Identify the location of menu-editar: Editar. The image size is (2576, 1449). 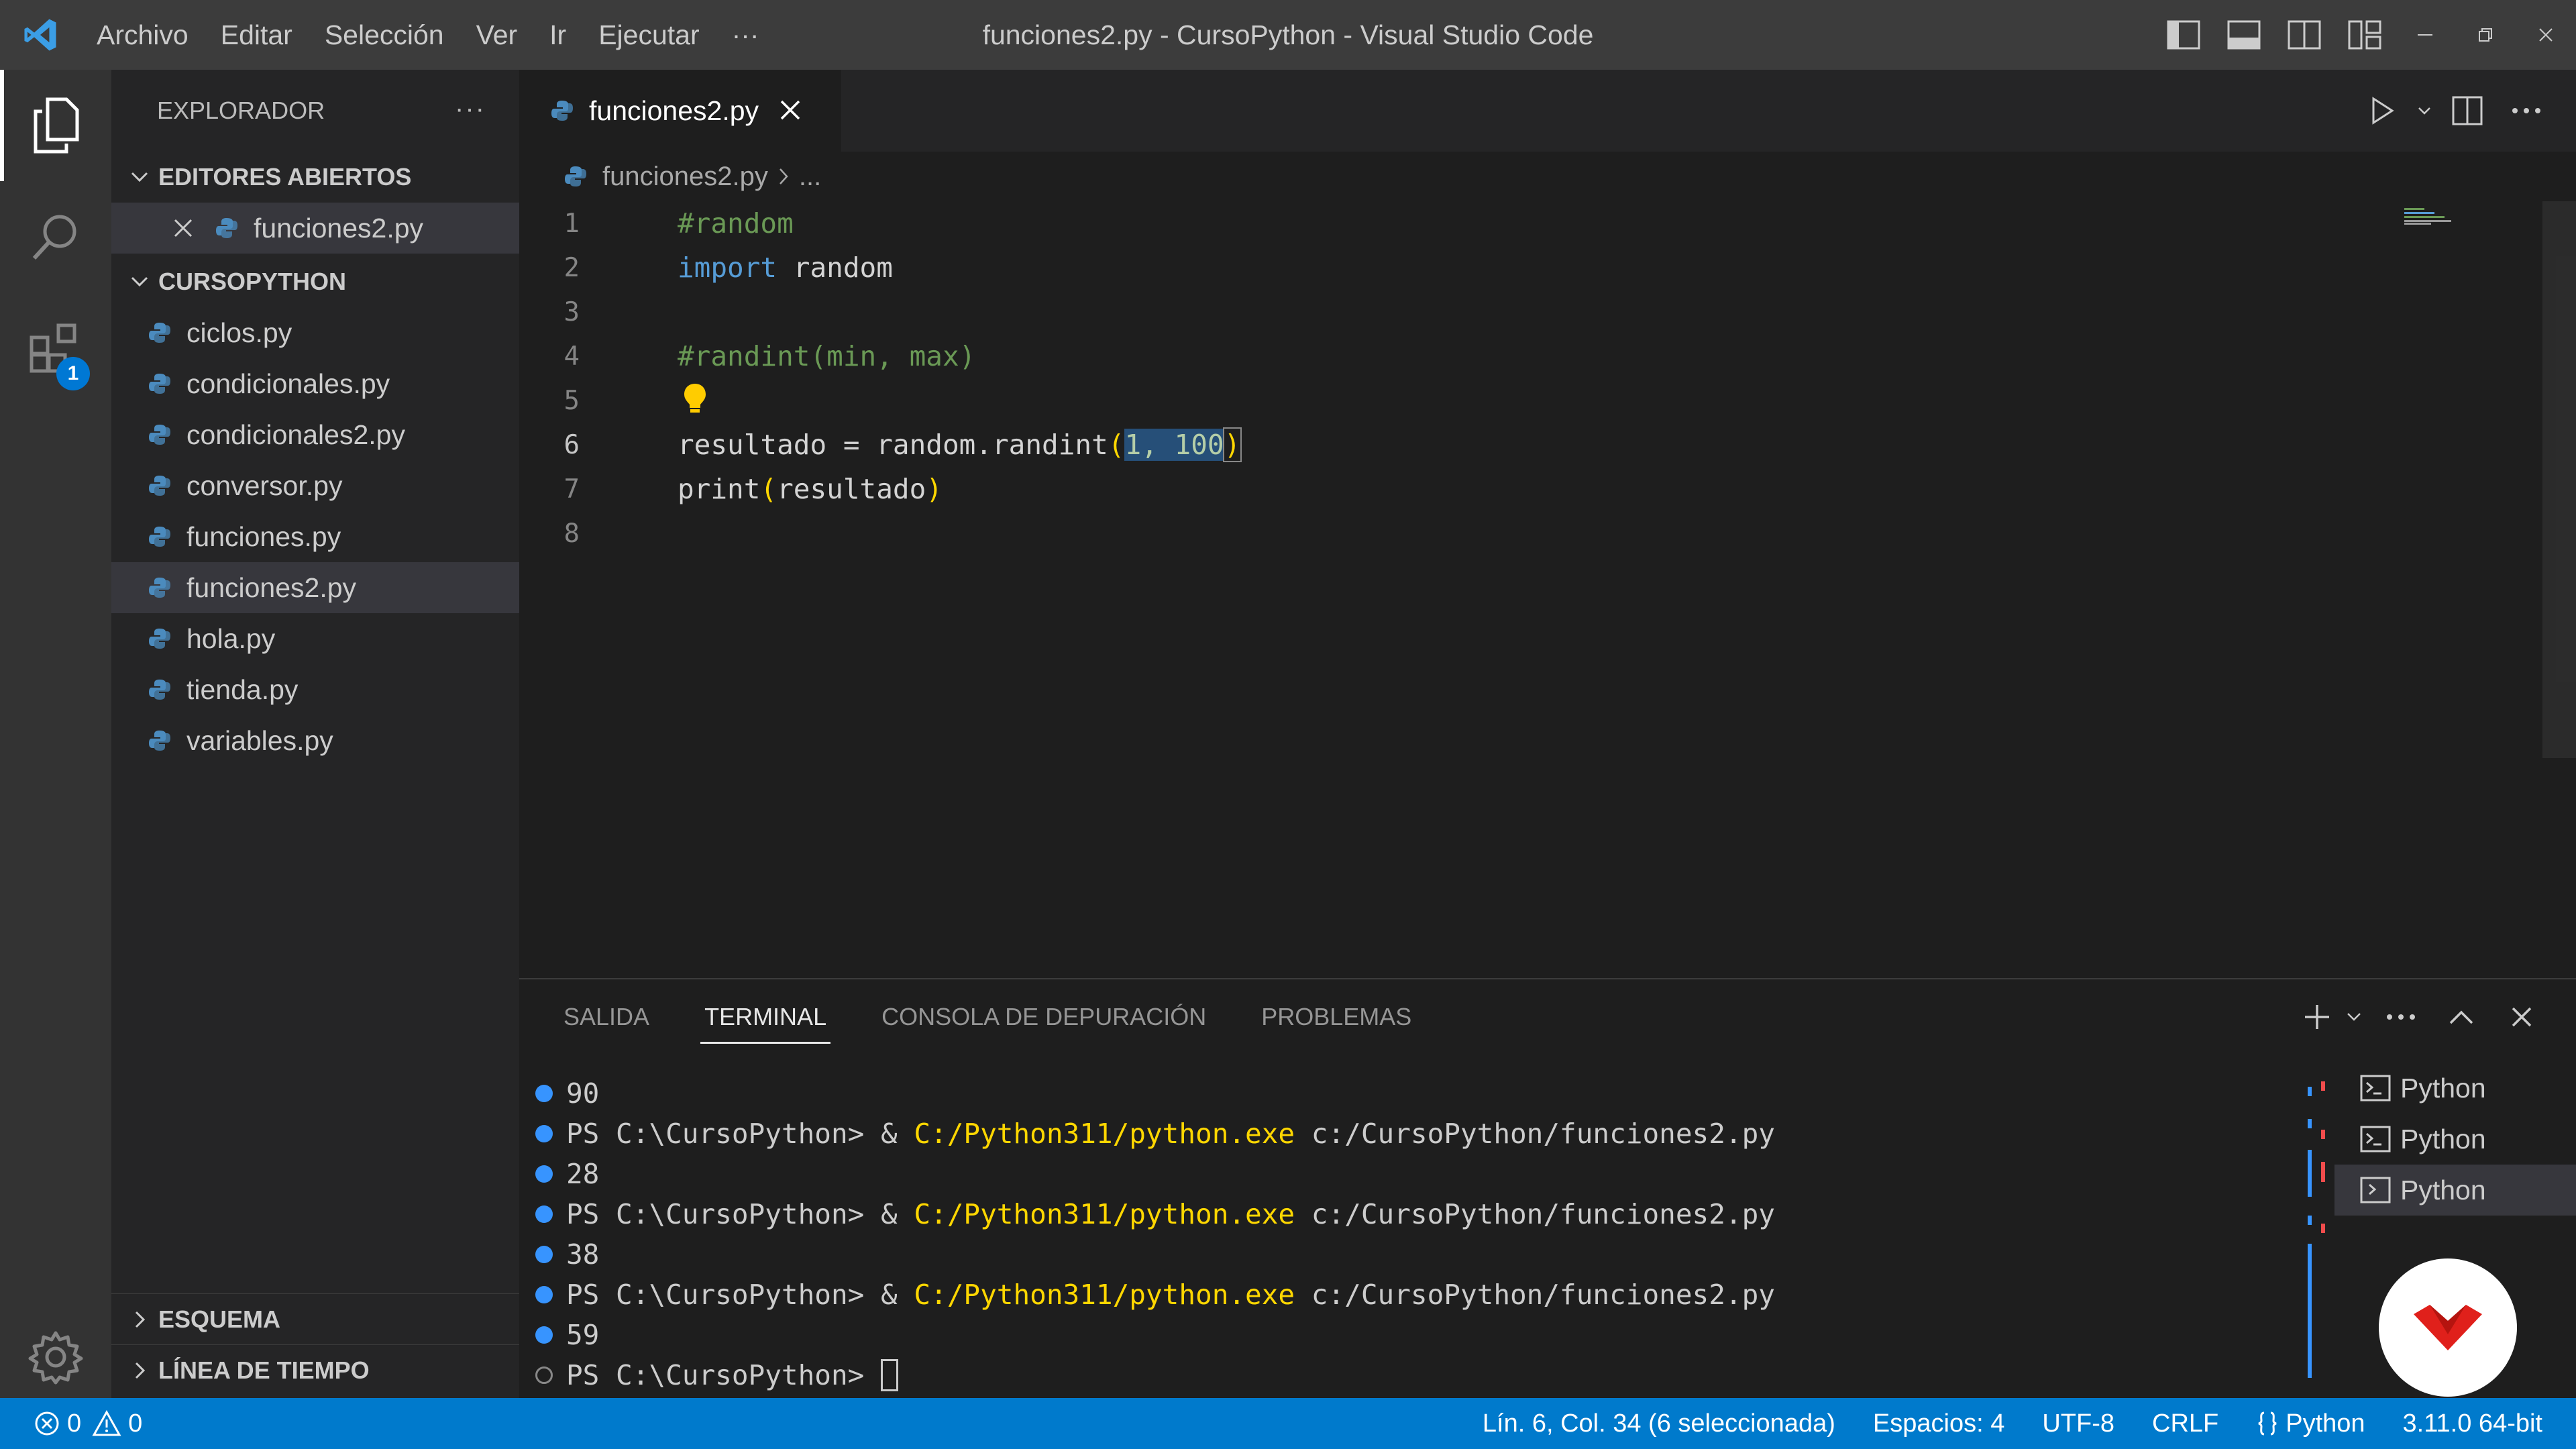
(257, 35).